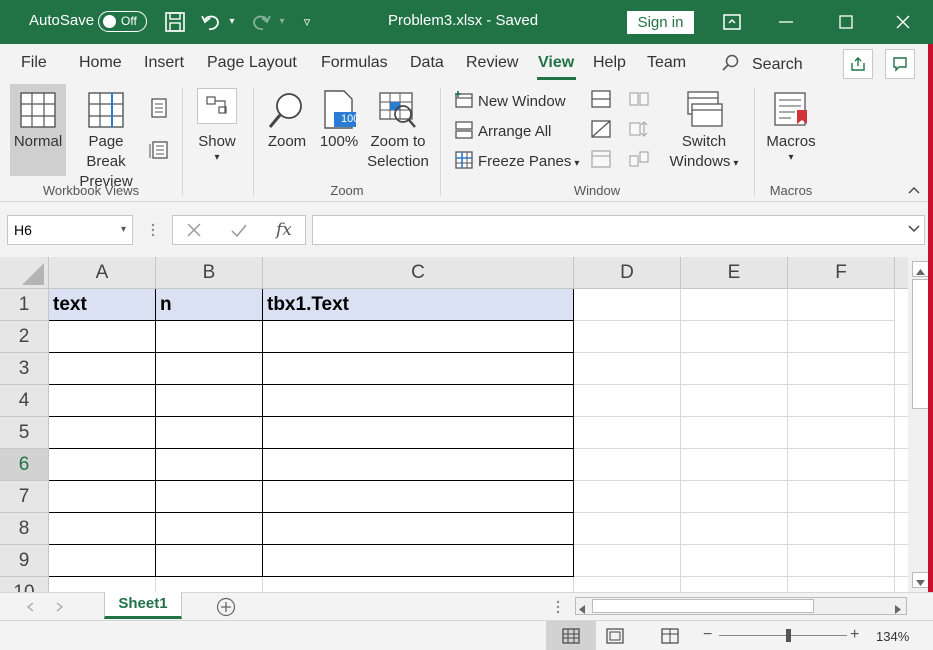  Describe the element at coordinates (898, 610) in the screenshot. I see `scroll-right-button` at that location.